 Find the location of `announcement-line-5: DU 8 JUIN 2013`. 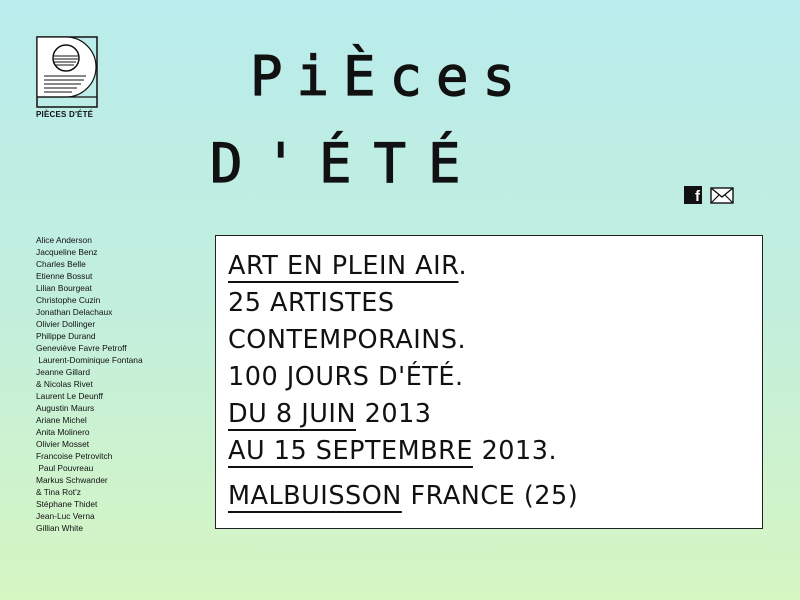

announcement-line-5: DU 8 JUIN 2013 is located at coordinates (403, 414).